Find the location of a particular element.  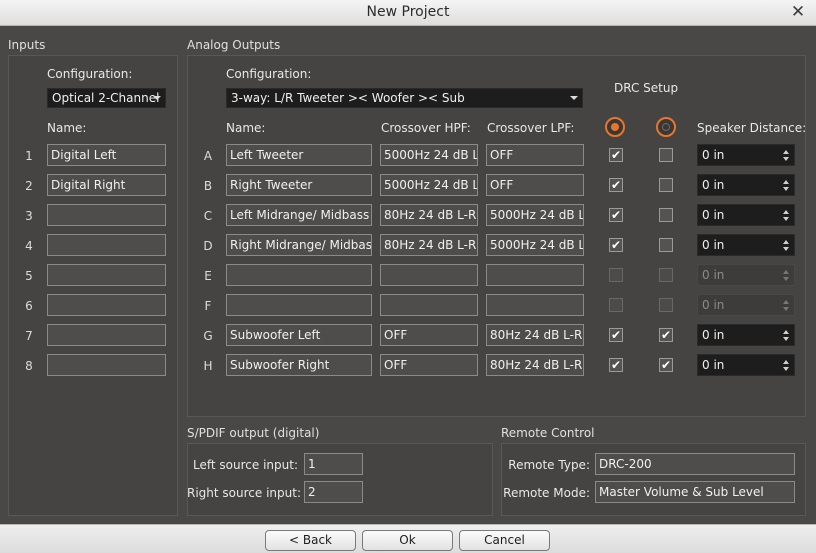

remote-section-label: Remote Control is located at coordinates (548, 433).